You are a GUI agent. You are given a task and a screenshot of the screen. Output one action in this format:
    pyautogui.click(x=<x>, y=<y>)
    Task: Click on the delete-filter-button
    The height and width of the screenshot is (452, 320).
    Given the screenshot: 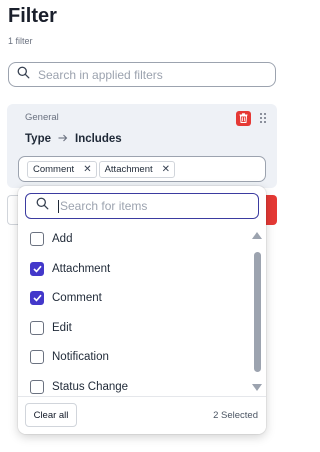 What is the action you would take?
    pyautogui.click(x=243, y=118)
    